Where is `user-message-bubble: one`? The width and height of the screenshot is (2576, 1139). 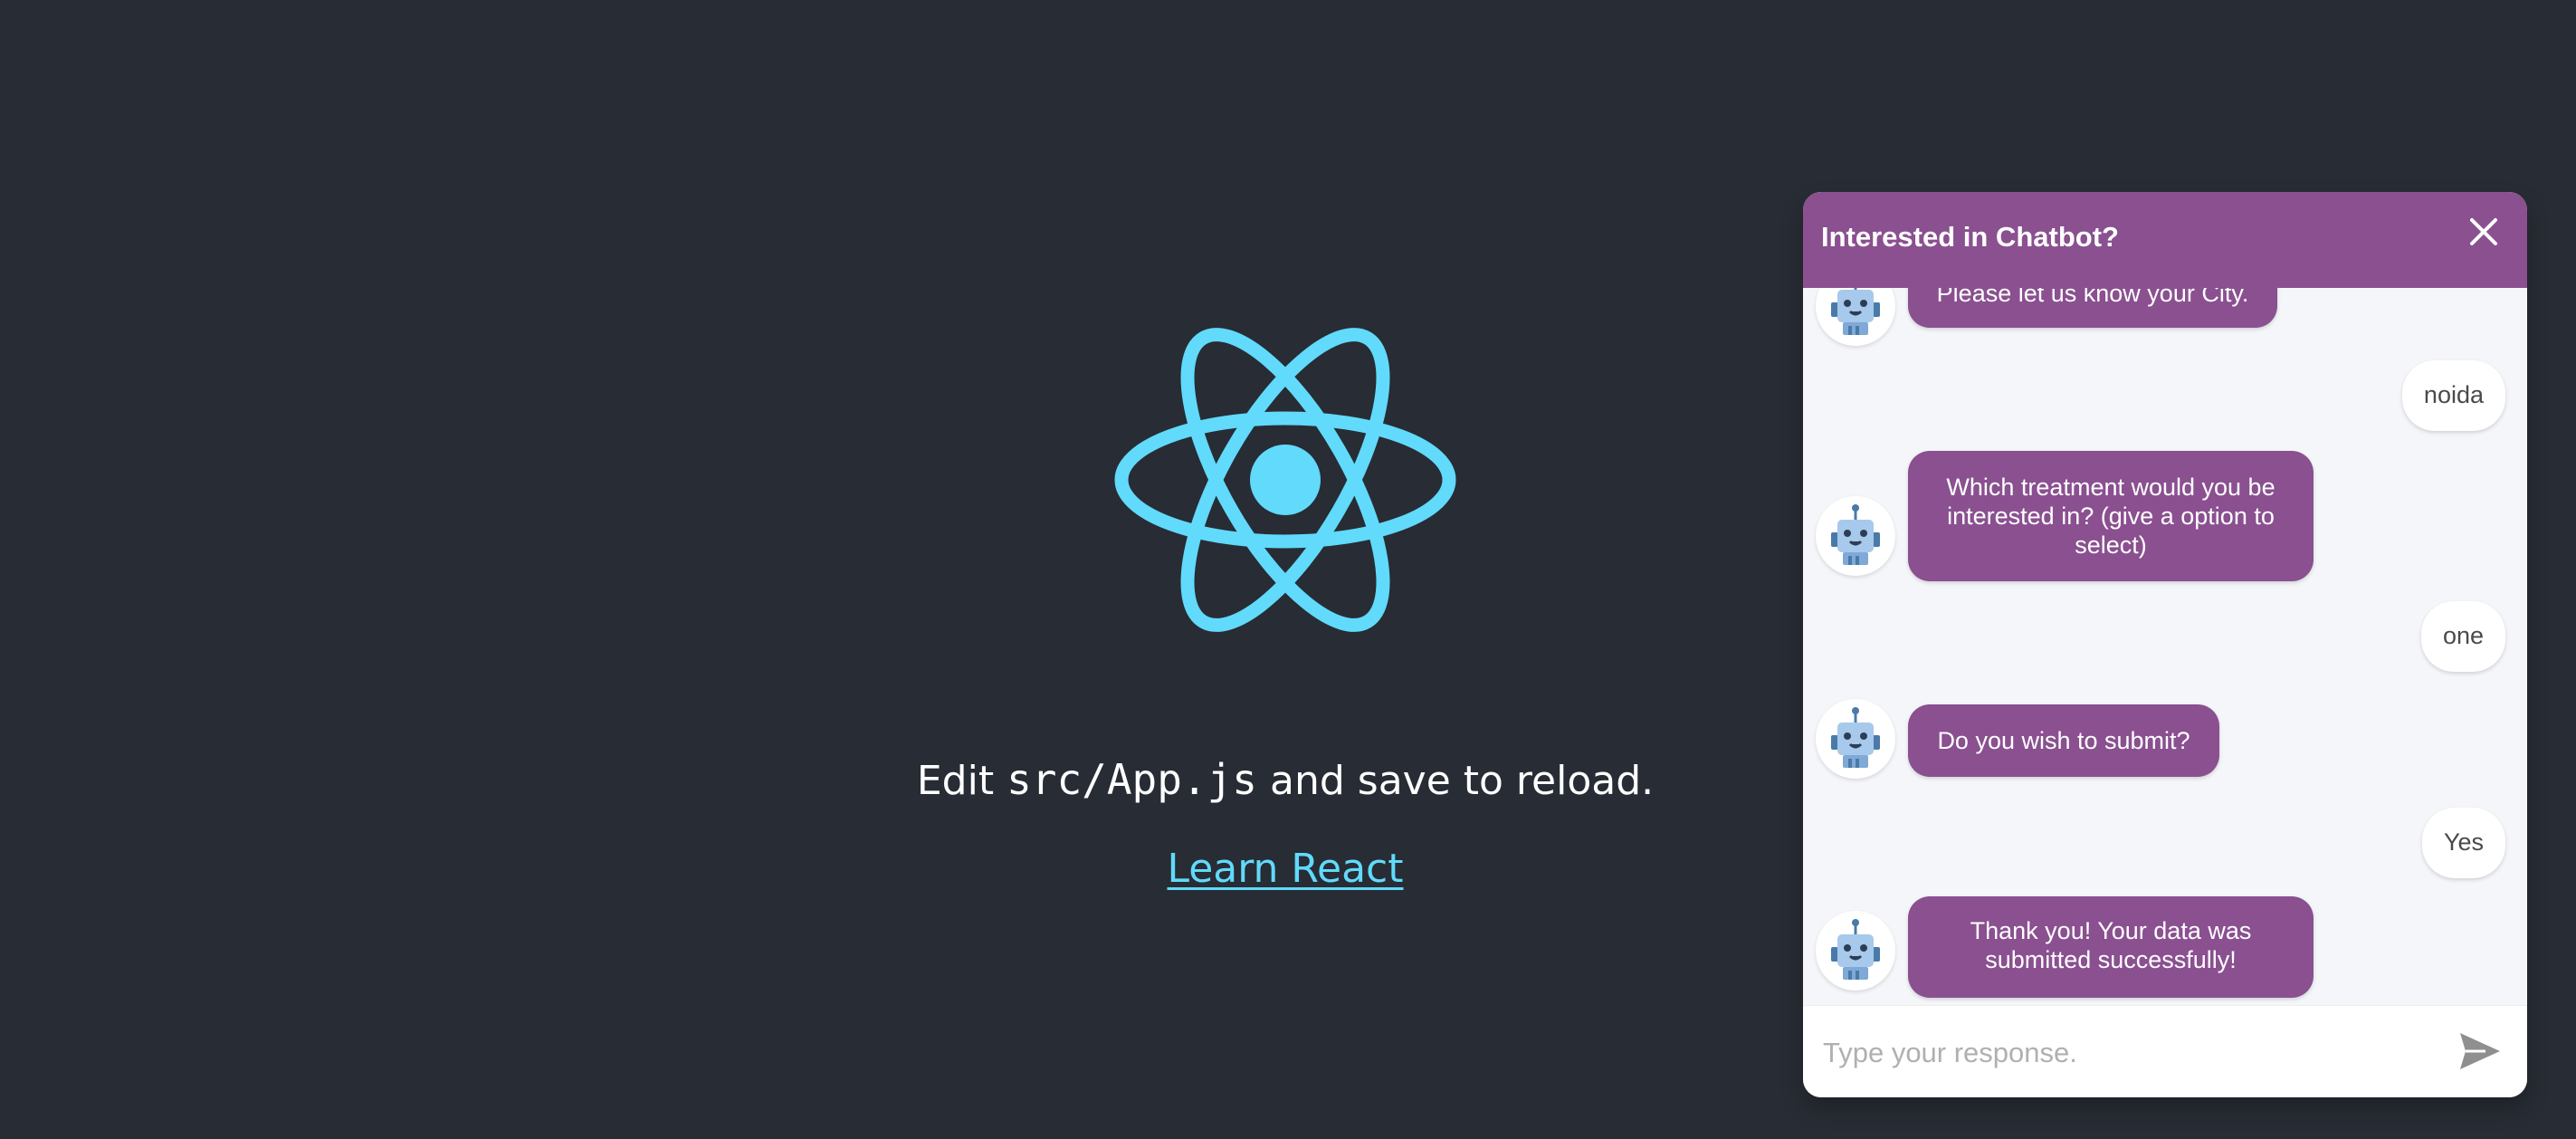
user-message-bubble: one is located at coordinates (2462, 636).